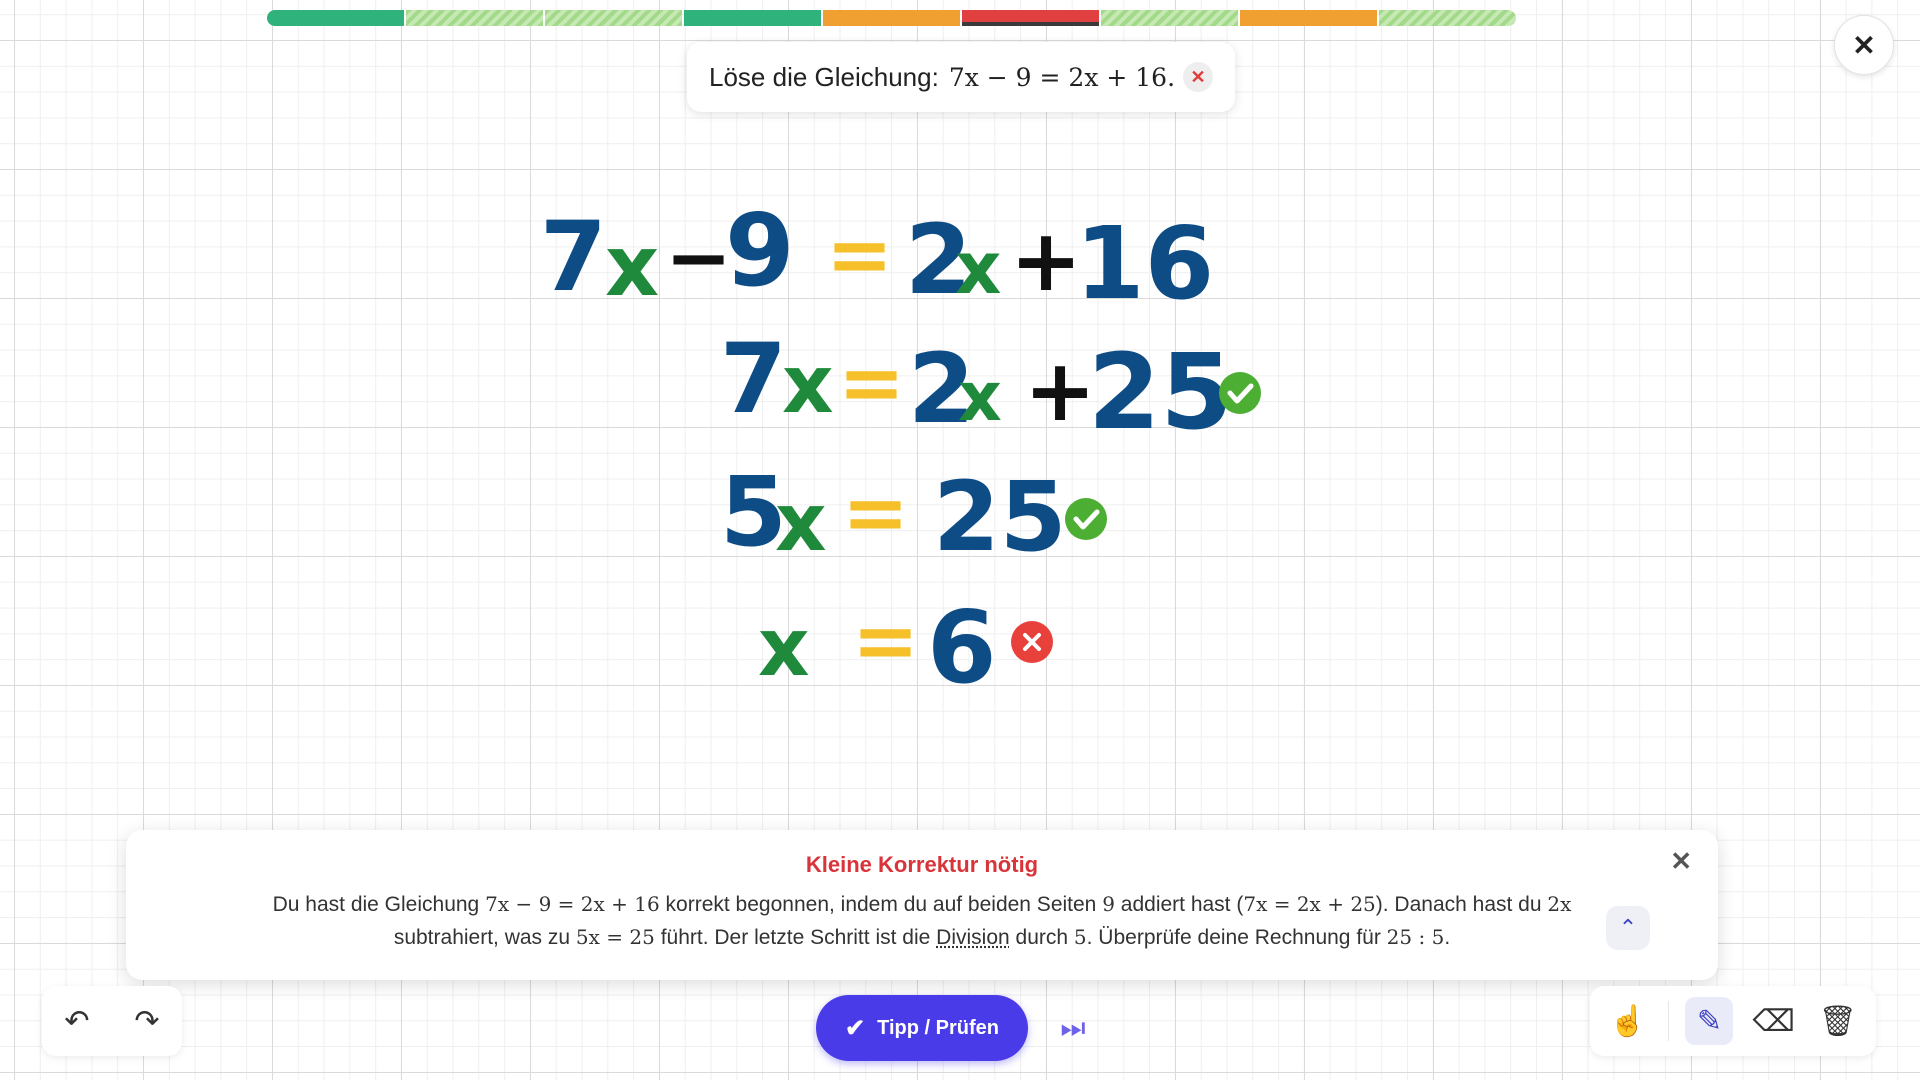  I want to click on toolbar-divider, so click(1669, 1021).